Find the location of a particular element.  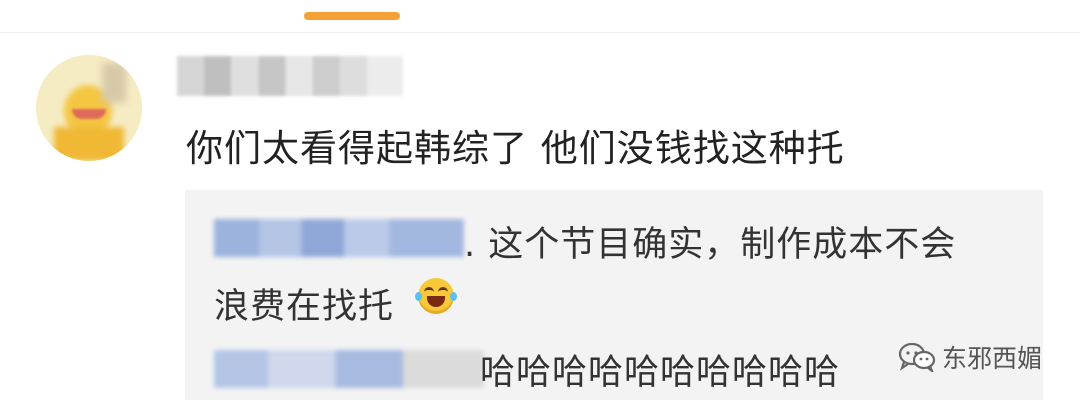

reply-text-line2: 浪费在找托 is located at coordinates (304, 307).